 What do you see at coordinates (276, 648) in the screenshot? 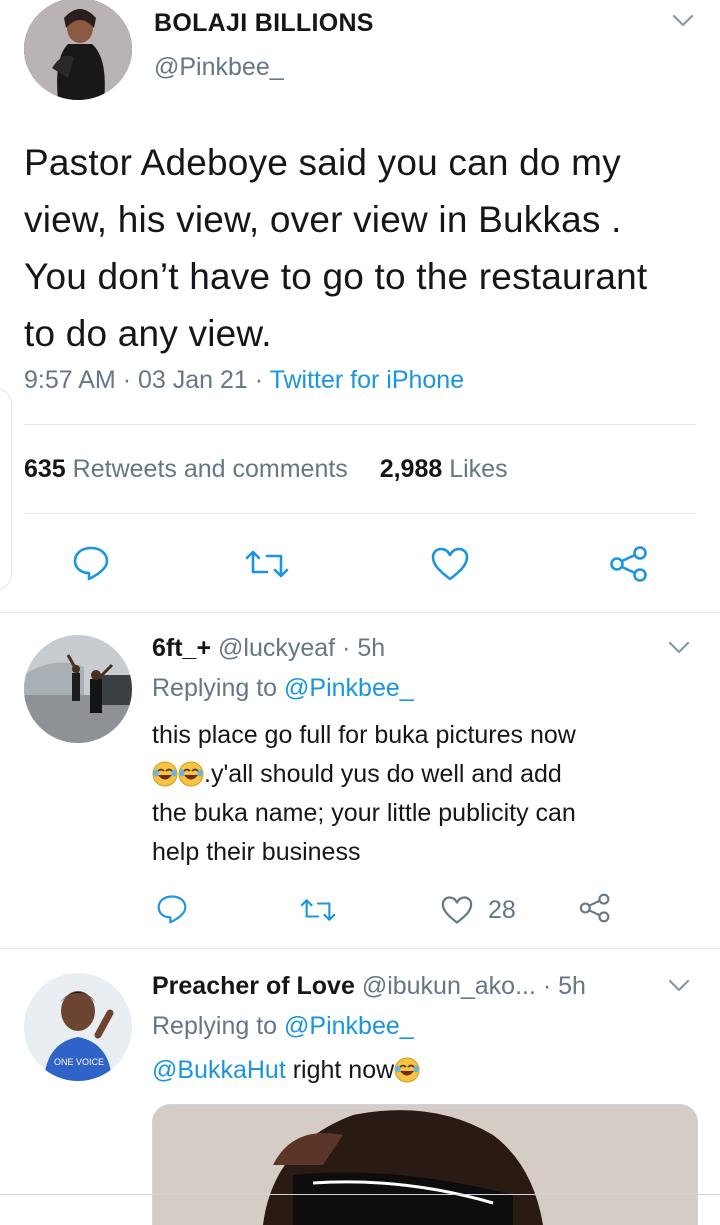
I see `reply-author-handle: @luckyeaf` at bounding box center [276, 648].